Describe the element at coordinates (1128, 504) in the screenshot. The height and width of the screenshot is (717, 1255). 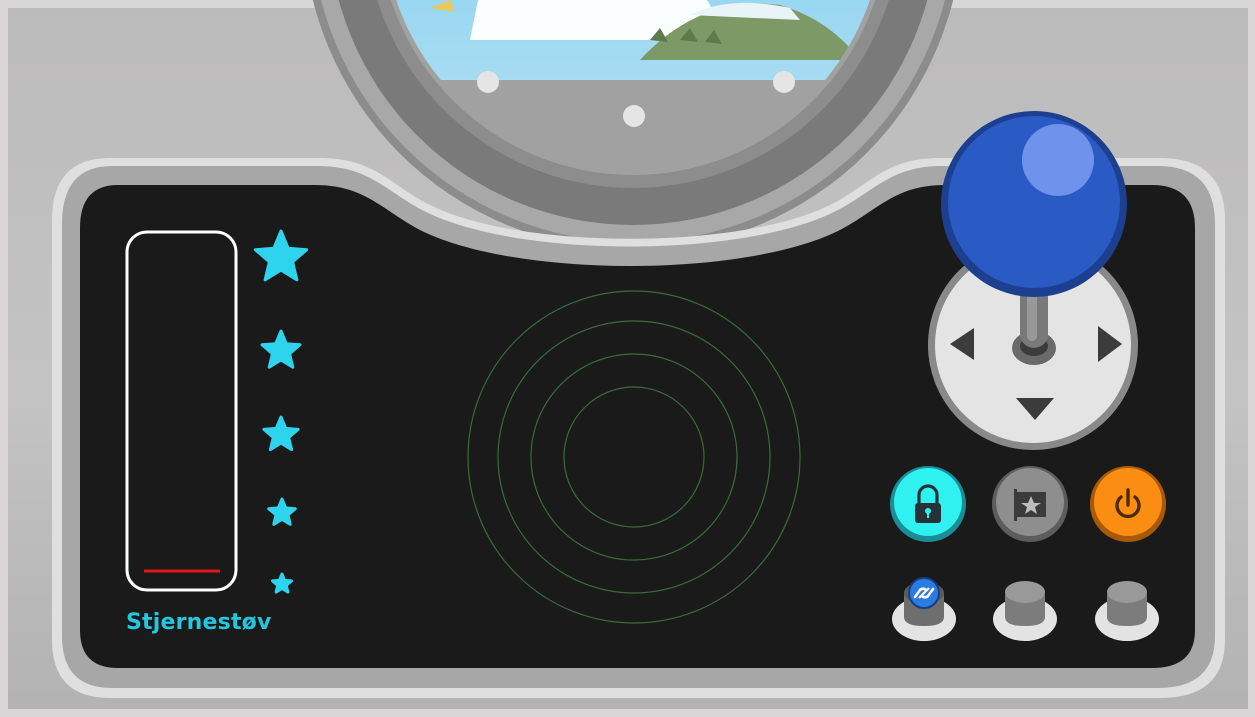
I see `power-button` at that location.